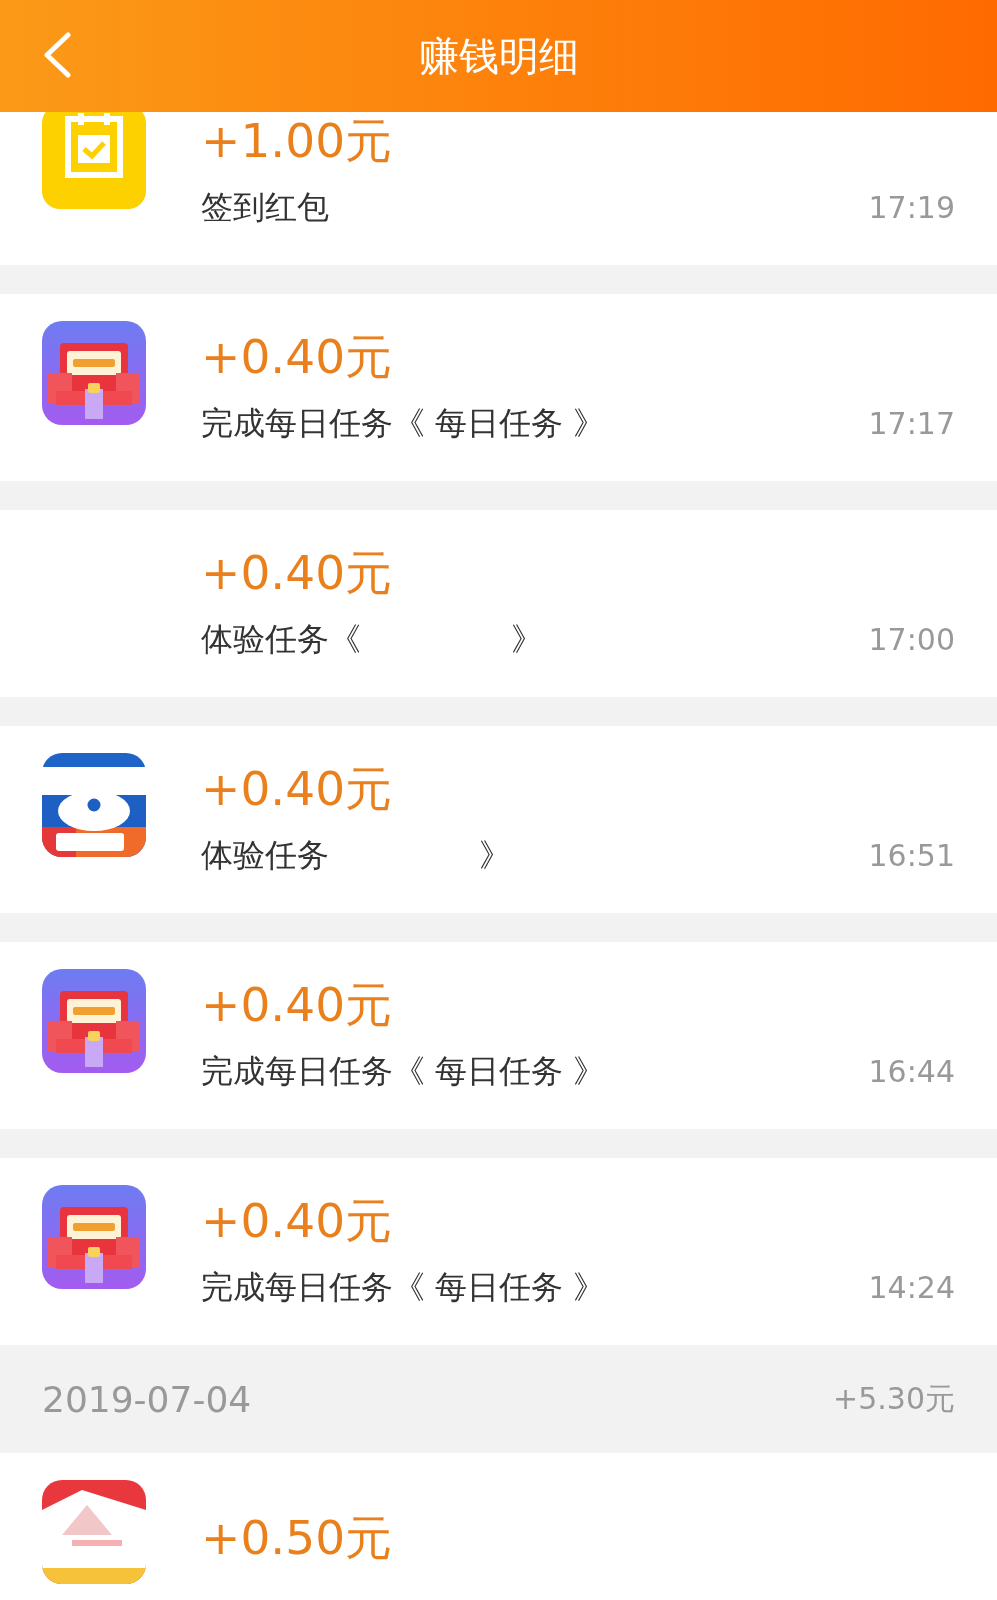 This screenshot has height=1600, width=997. What do you see at coordinates (498, 188) in the screenshot?
I see `earning-card: +1.00元 签到红包 17:19` at bounding box center [498, 188].